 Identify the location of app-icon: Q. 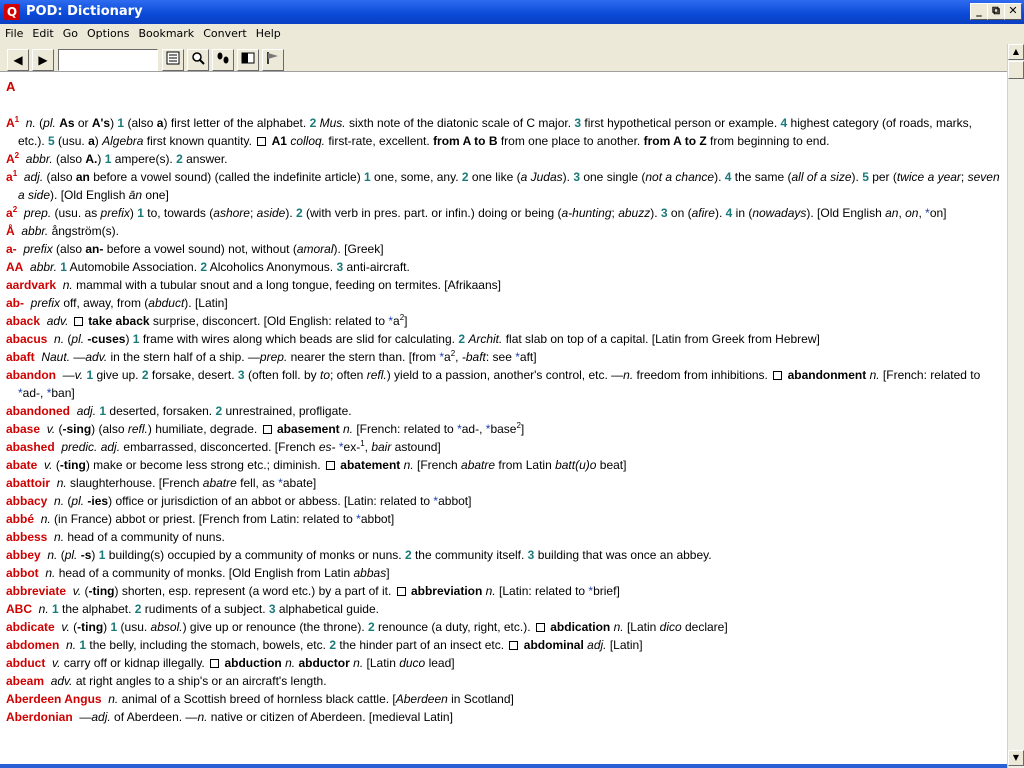
(12, 12).